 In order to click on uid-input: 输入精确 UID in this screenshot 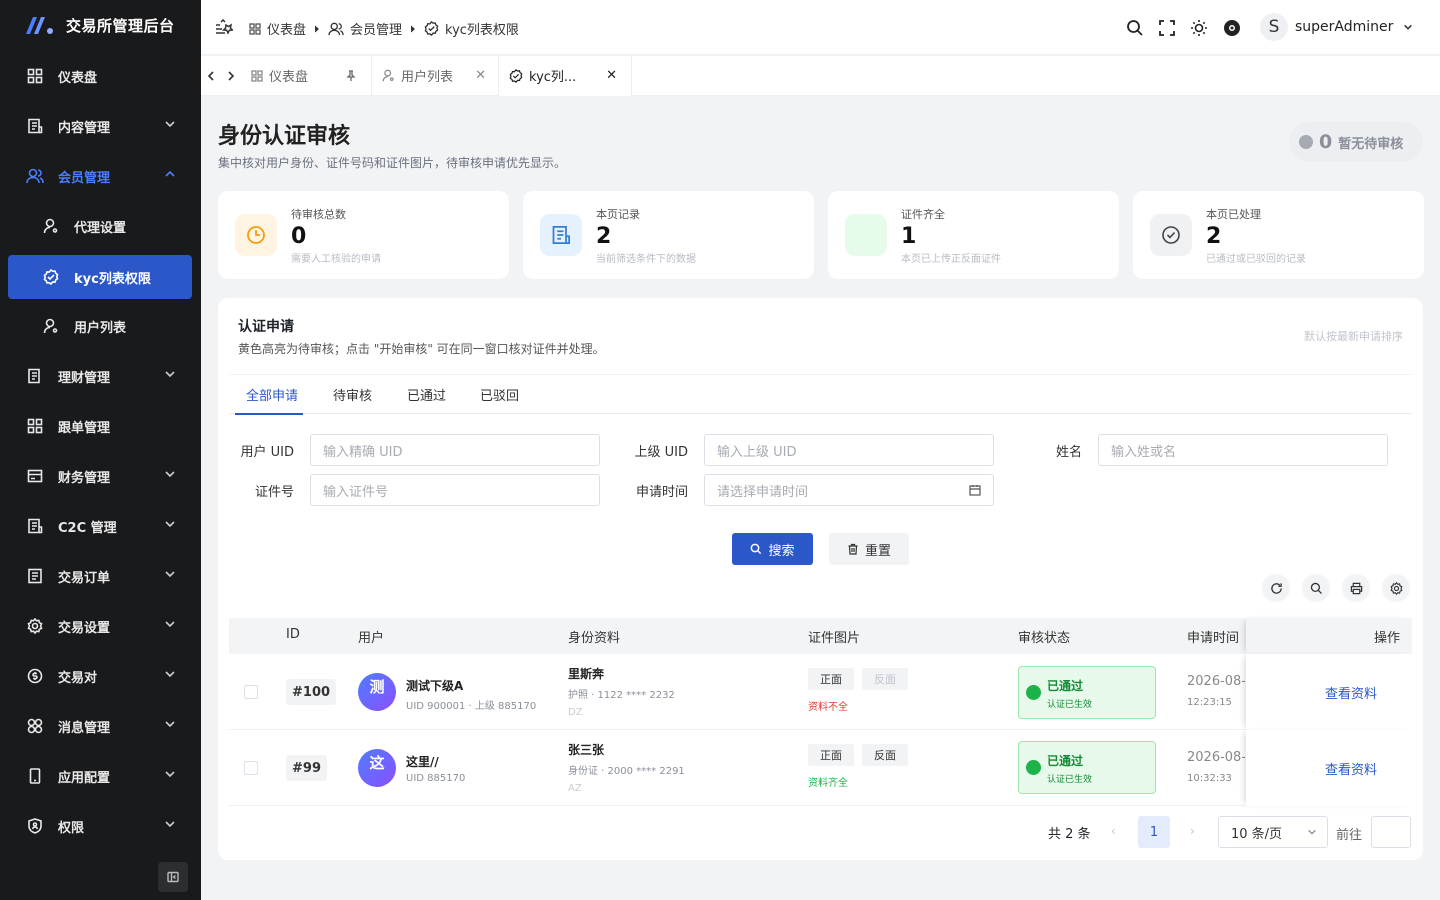, I will do `click(455, 450)`.